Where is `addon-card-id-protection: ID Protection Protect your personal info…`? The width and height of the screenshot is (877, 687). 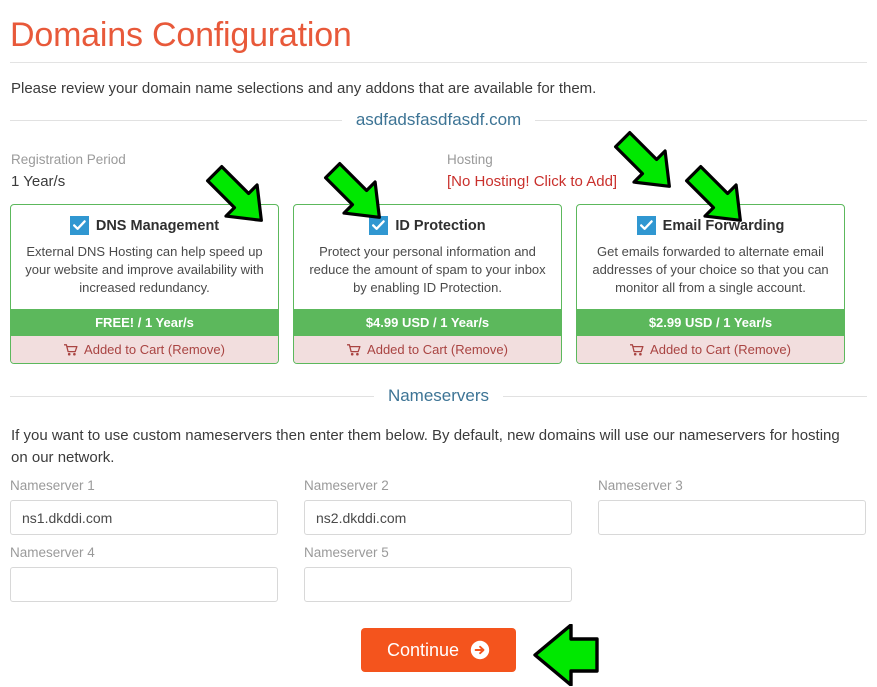 addon-card-id-protection: ID Protection Protect your personal info… is located at coordinates (427, 284).